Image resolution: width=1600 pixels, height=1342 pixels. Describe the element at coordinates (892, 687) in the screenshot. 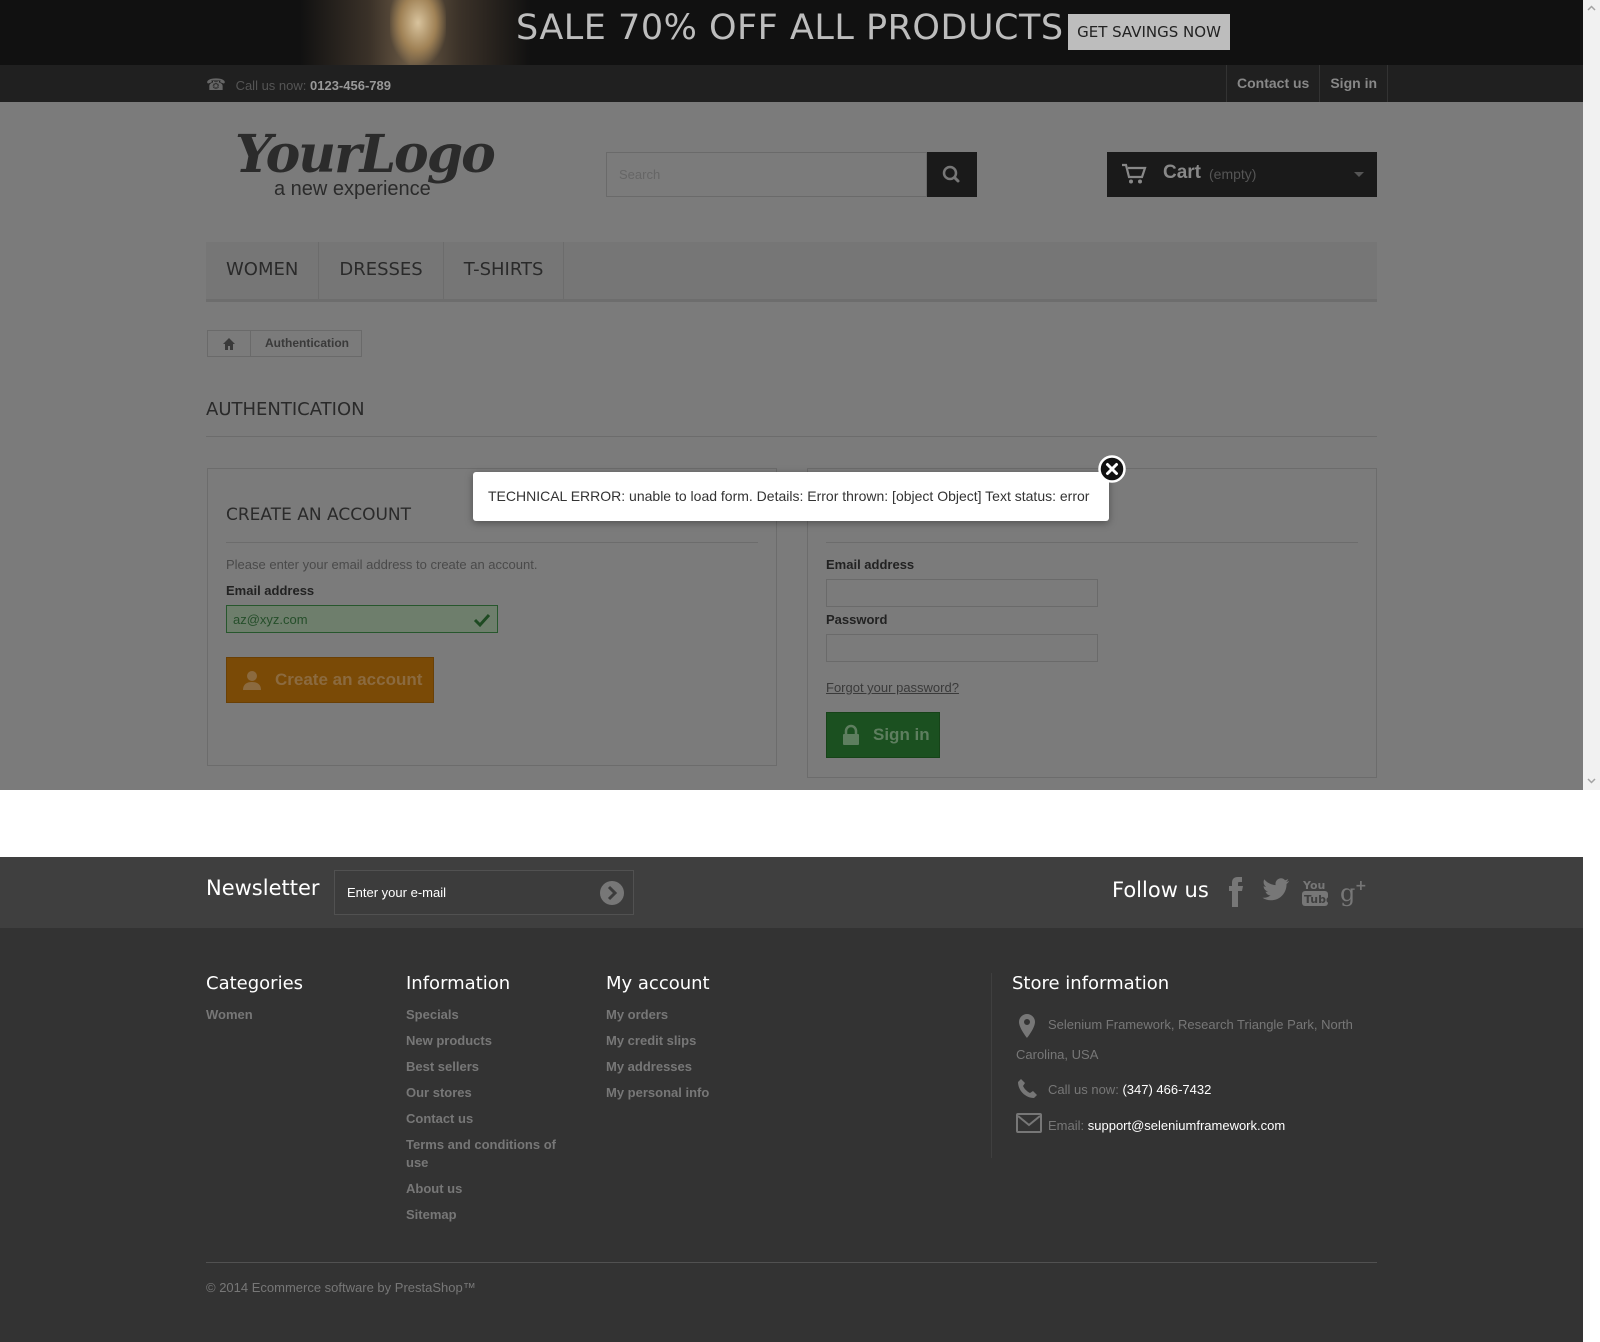

I see `forgot-password-link: Forgot your password?` at that location.